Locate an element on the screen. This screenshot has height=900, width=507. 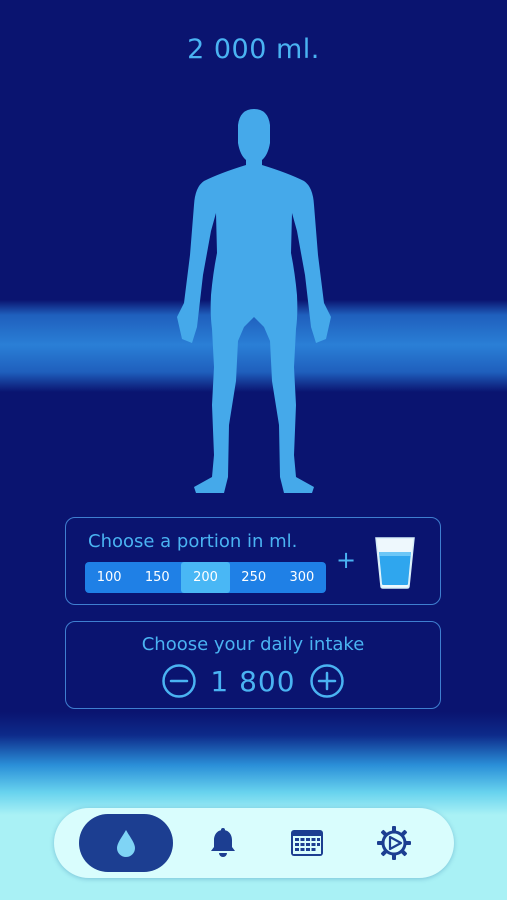
portion-selector: 100 150 200 250 300 is located at coordinates (205, 577).